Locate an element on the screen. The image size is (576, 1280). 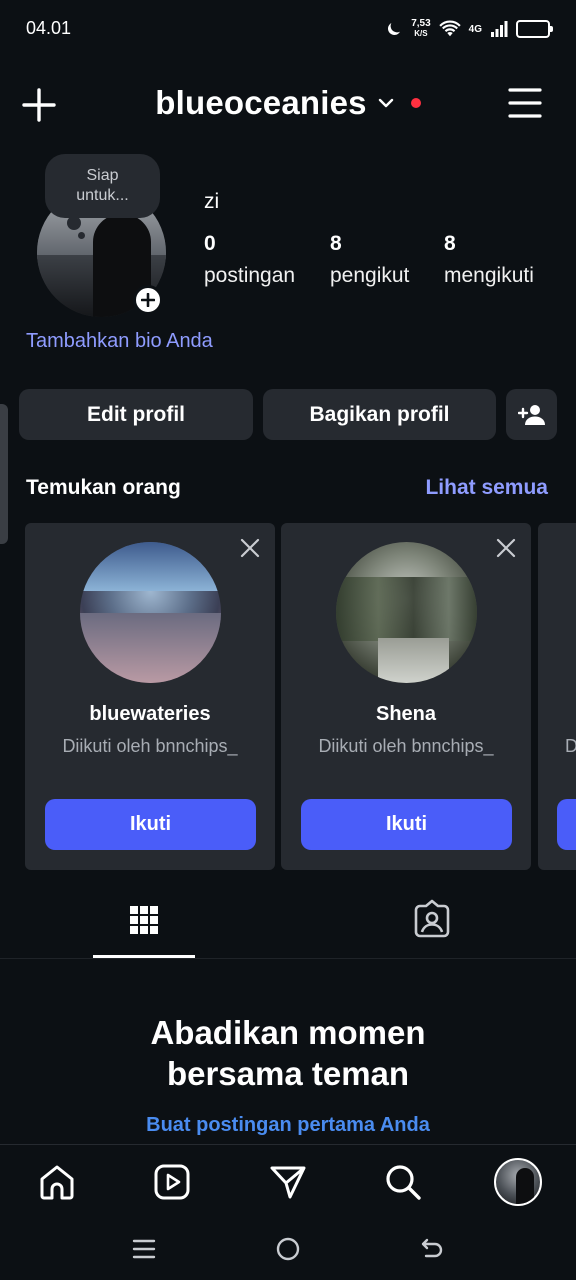
battery-level: 71 is located at coordinates (533, 29).